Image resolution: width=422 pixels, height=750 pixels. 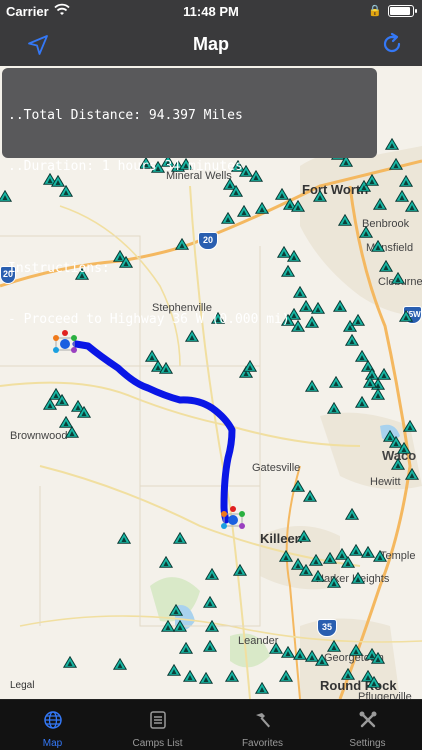 I want to click on tab-favorites: Favorites, so click(x=262, y=725).